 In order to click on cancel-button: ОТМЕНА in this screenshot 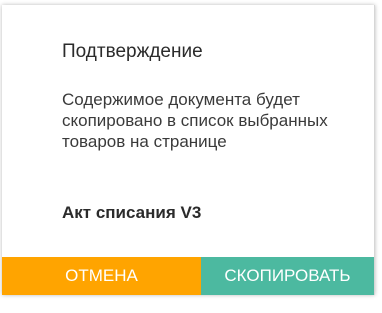, I will do `click(101, 276)`.